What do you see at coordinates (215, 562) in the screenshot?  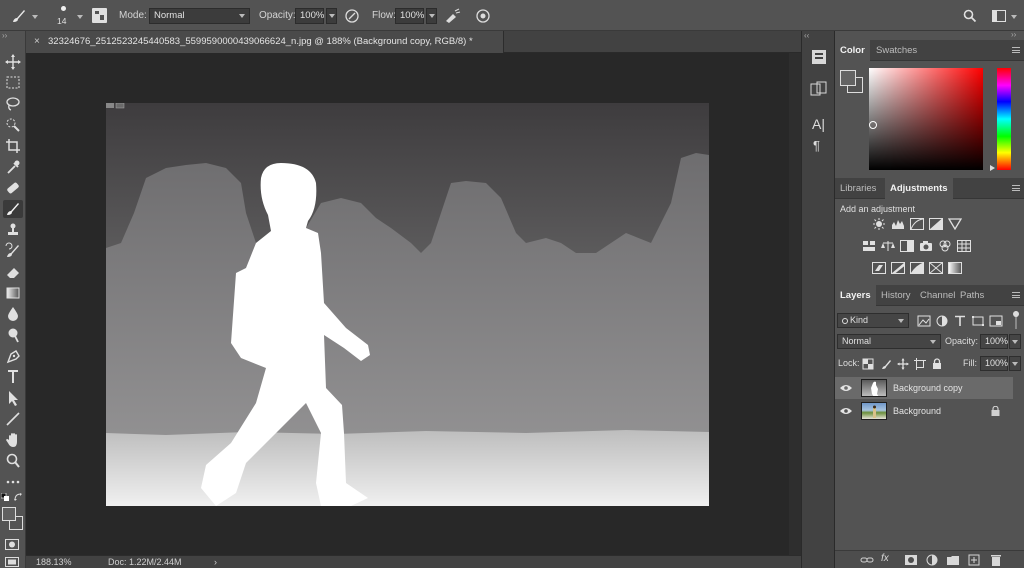 I see `status-menu-chevron-icon: ›` at bounding box center [215, 562].